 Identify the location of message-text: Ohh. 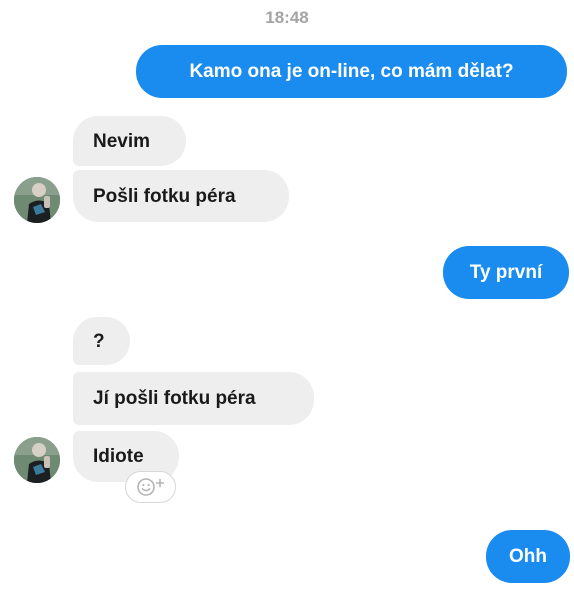
(528, 556).